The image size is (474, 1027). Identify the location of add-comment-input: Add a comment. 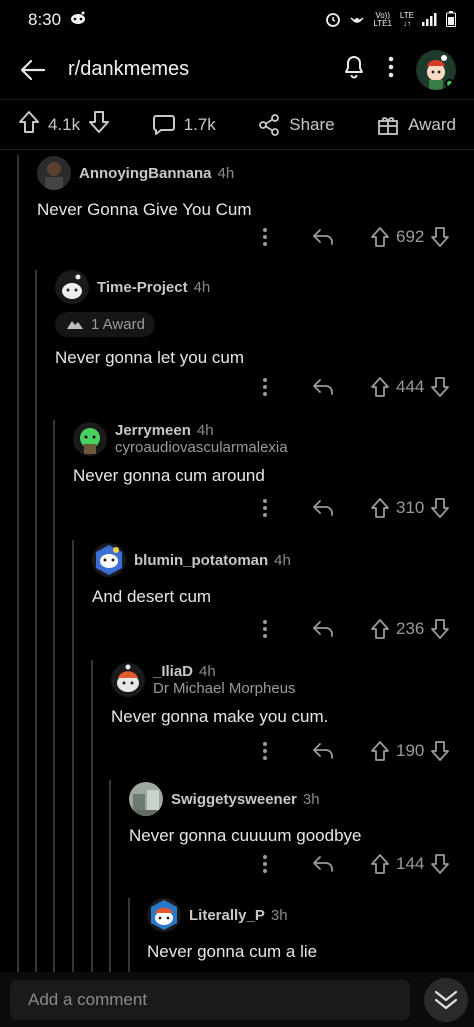
(210, 1000).